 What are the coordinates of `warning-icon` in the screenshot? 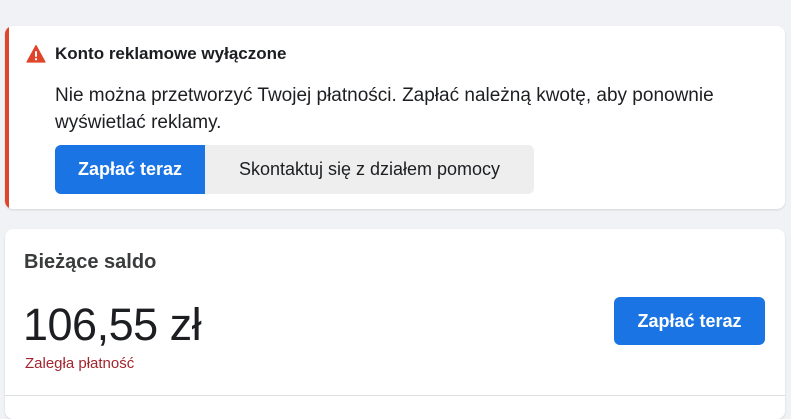 It's located at (36, 54).